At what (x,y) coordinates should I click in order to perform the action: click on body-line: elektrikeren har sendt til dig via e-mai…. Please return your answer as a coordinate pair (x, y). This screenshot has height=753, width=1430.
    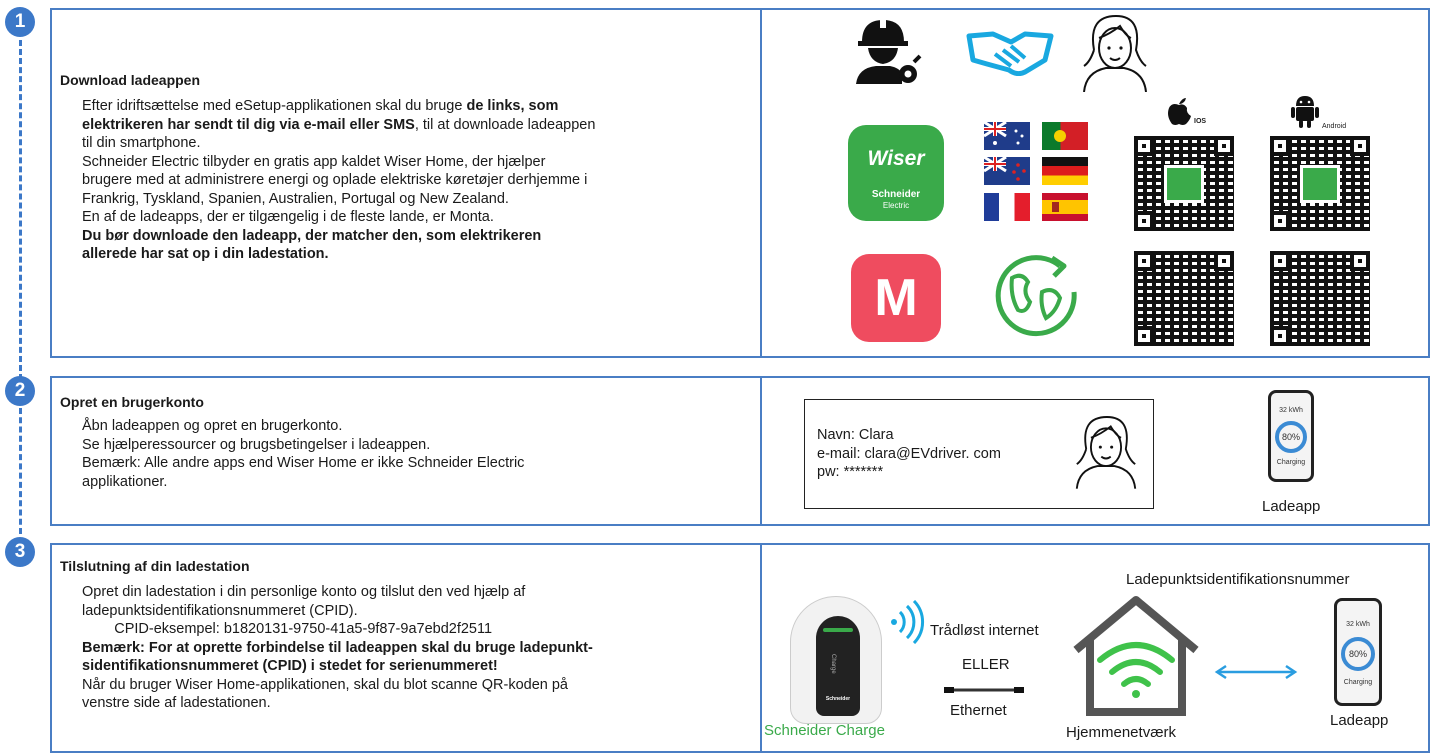
    Looking at the image, I should click on (338, 125).